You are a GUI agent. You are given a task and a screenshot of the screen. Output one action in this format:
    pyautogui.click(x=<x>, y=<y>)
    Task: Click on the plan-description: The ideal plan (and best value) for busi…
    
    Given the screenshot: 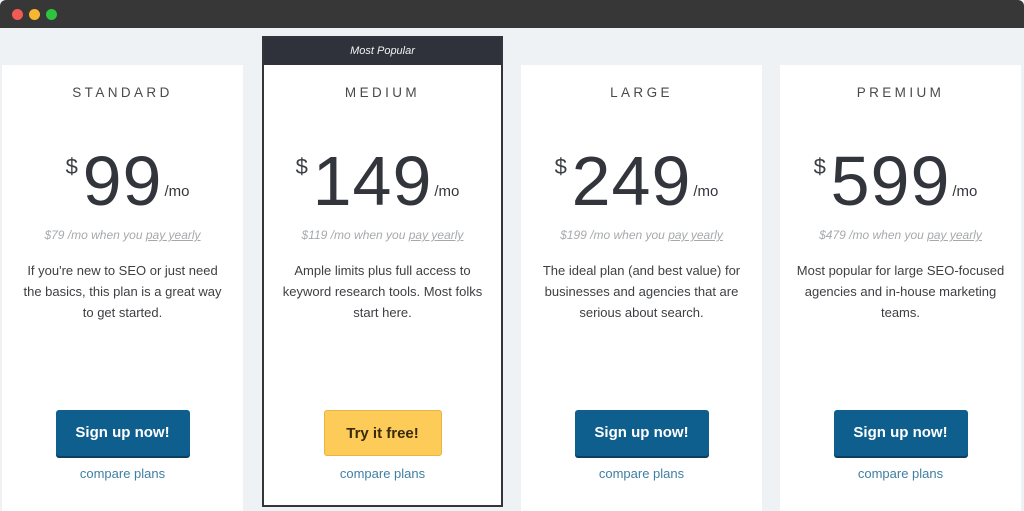 What is the action you would take?
    pyautogui.click(x=641, y=291)
    